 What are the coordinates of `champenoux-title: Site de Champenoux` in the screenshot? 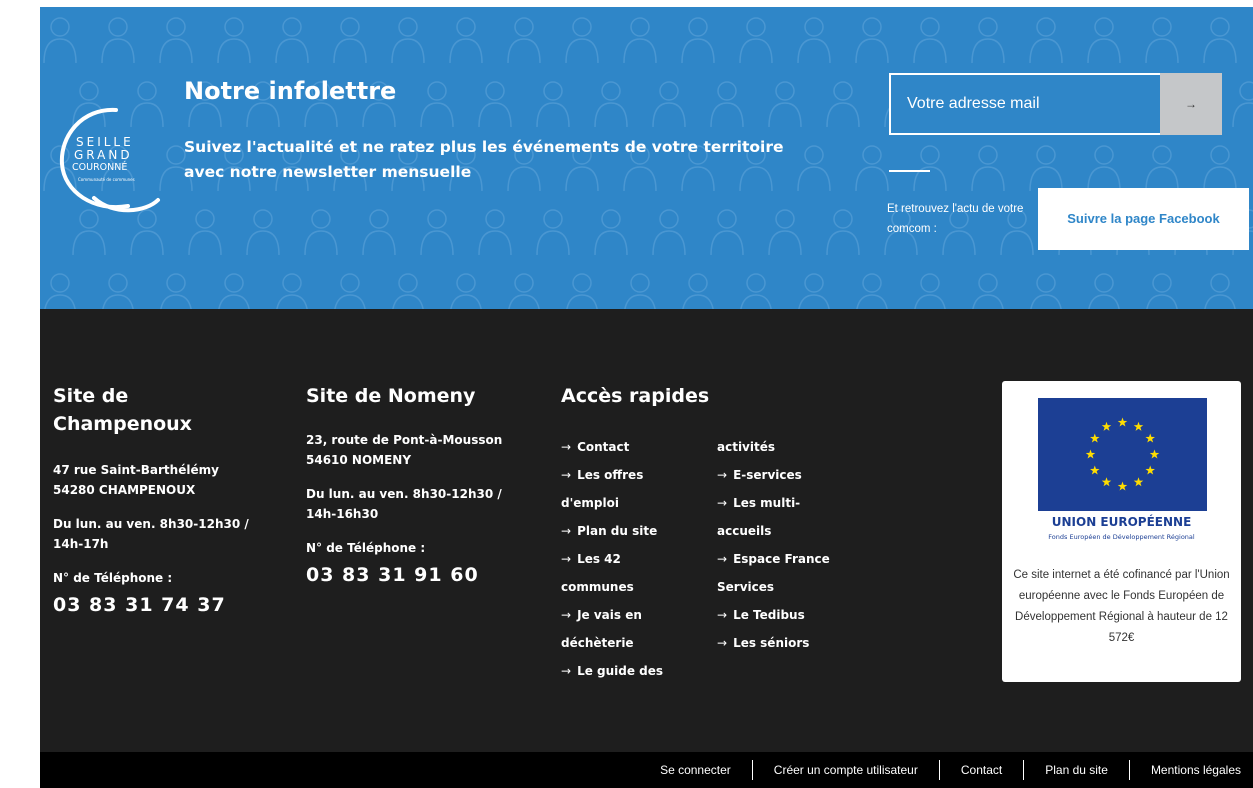 It's located at (122, 410).